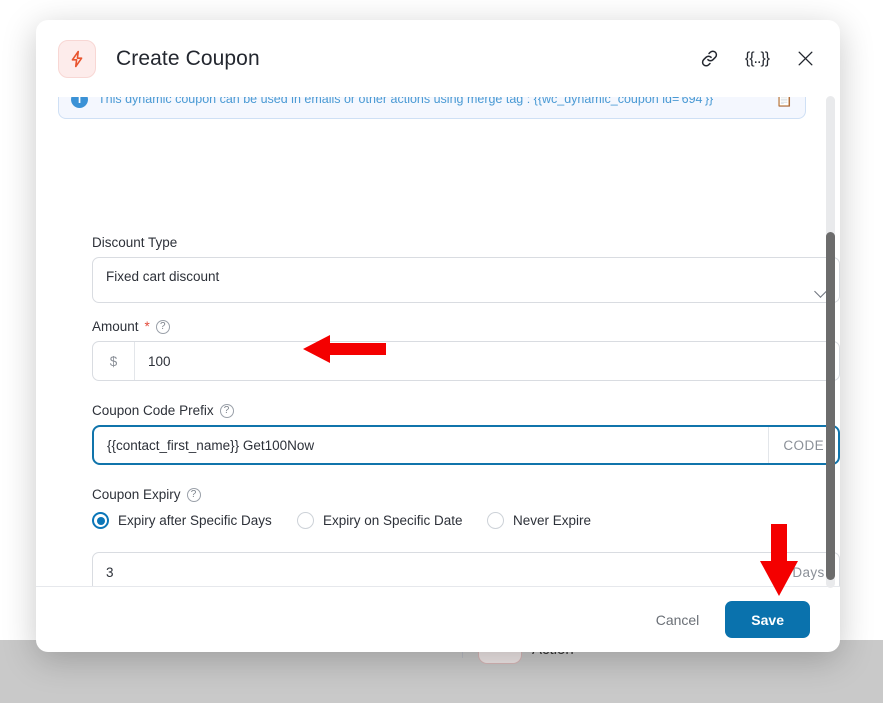 The image size is (883, 703). Describe the element at coordinates (466, 280) in the screenshot. I see `discount-type-select: Fixed cart discount` at that location.